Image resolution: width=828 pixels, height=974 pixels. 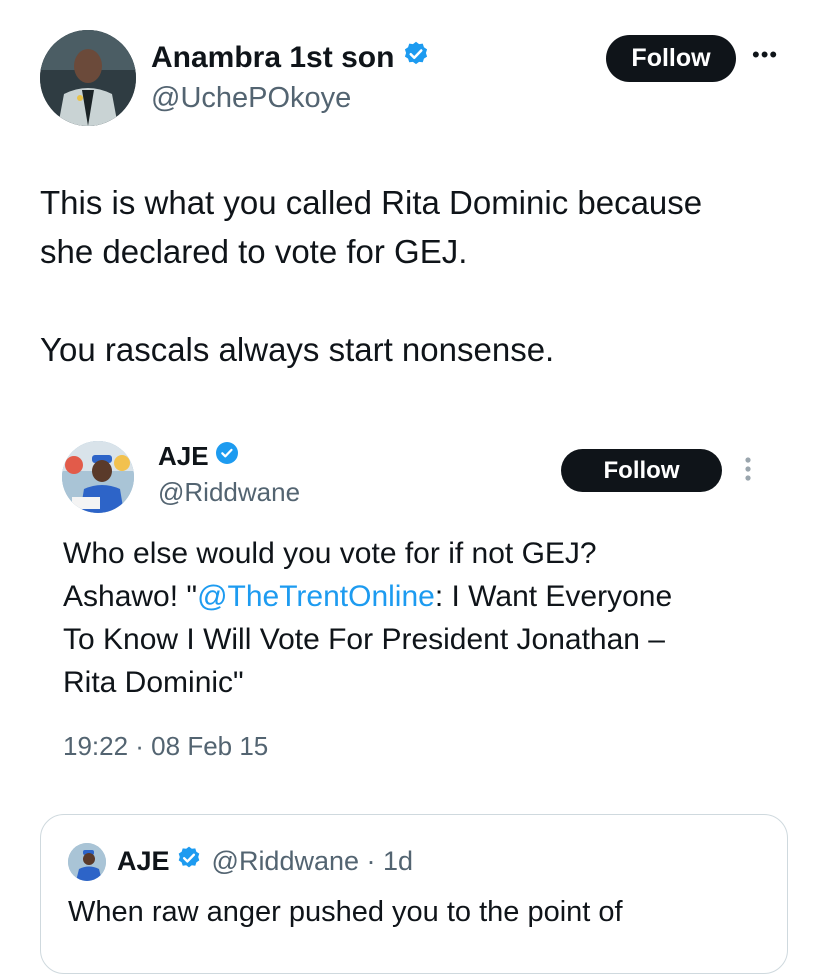 What do you see at coordinates (553, 596) in the screenshot?
I see `embedded-text-segment: : I Want Everyone` at bounding box center [553, 596].